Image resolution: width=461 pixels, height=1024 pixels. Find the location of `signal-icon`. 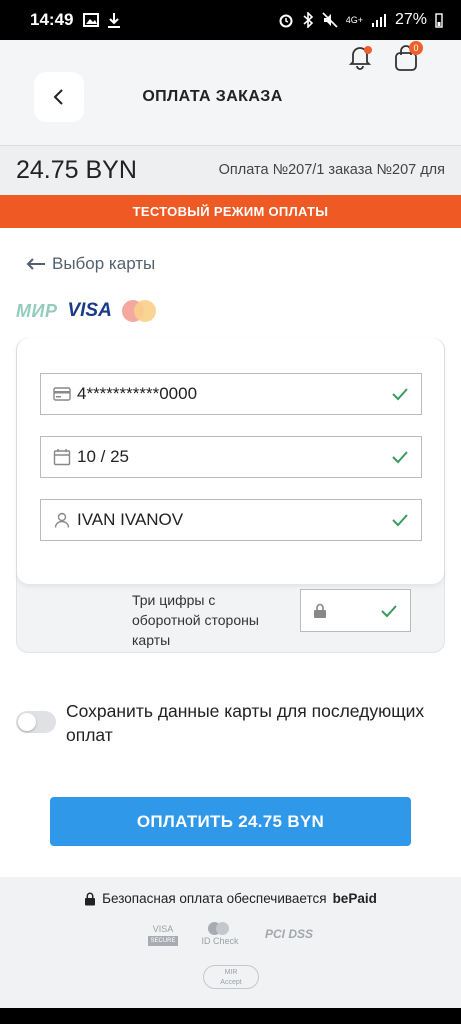

signal-icon is located at coordinates (378, 20).